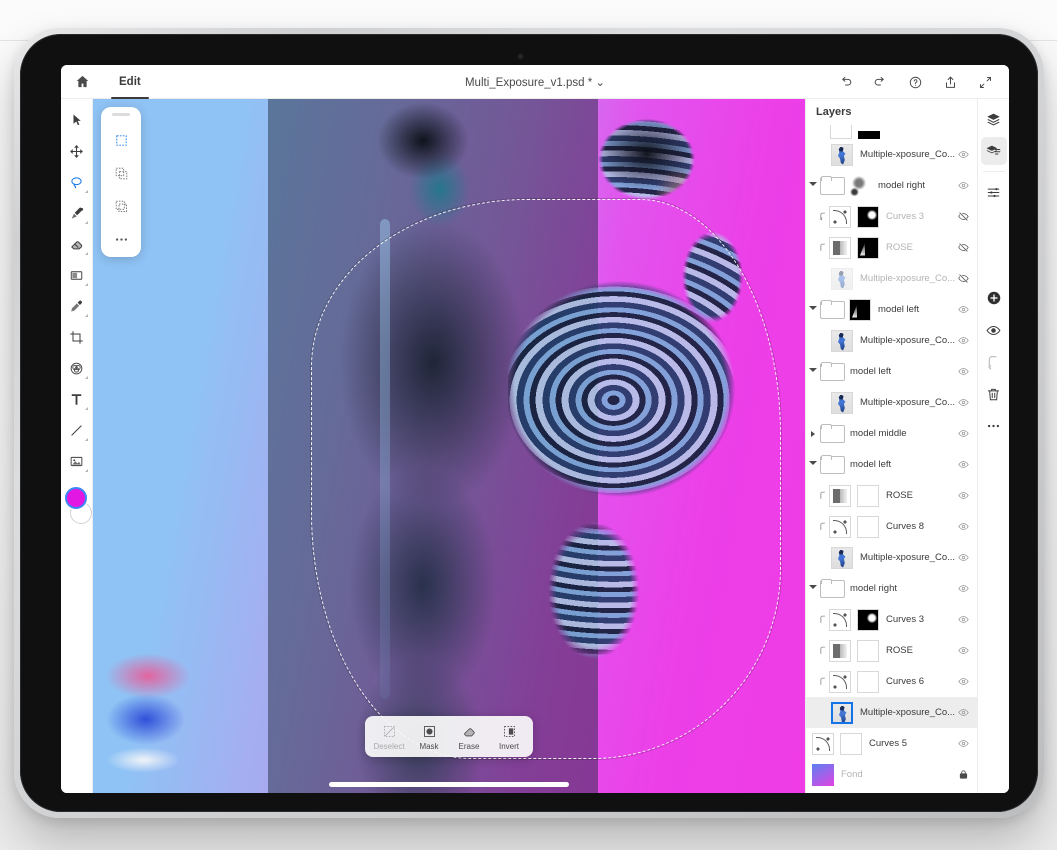 This screenshot has width=1057, height=850. Describe the element at coordinates (994, 394) in the screenshot. I see `delete-layer-icon` at that location.